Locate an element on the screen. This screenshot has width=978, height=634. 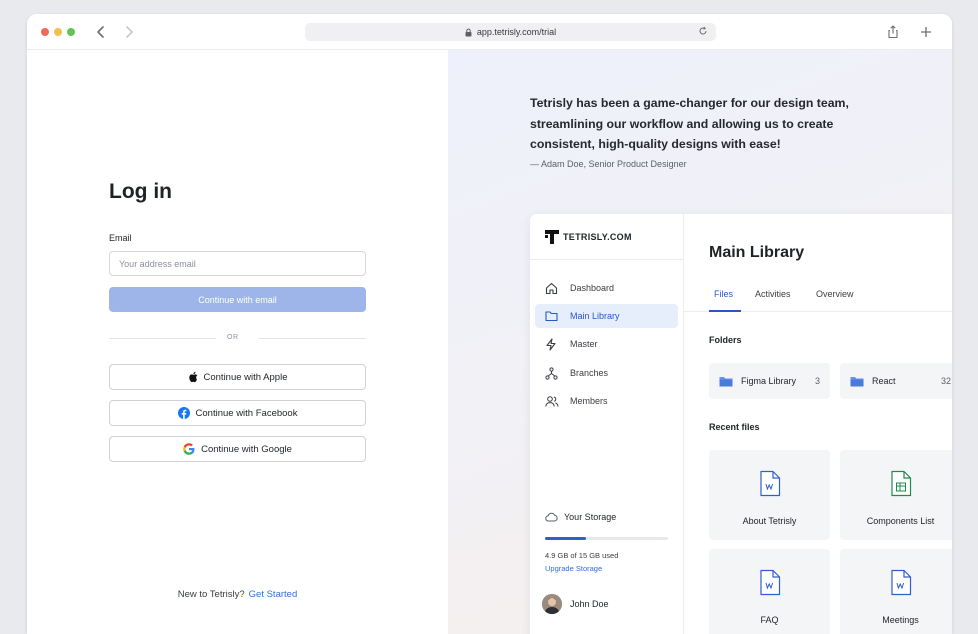
address-bar: app.tetrisly.com/trial is located at coordinates (510, 32).